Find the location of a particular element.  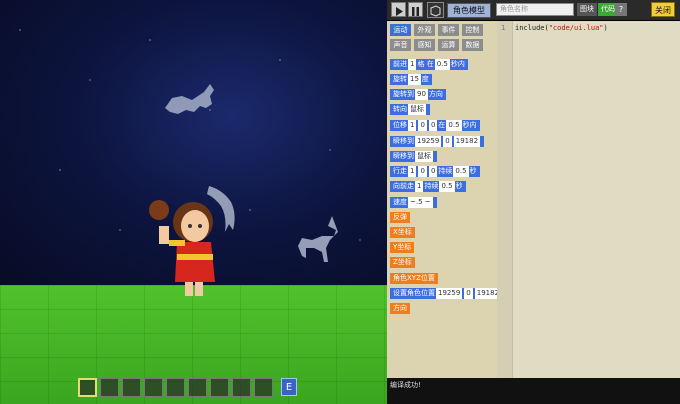

block-label: 反弹 is located at coordinates (400, 217).